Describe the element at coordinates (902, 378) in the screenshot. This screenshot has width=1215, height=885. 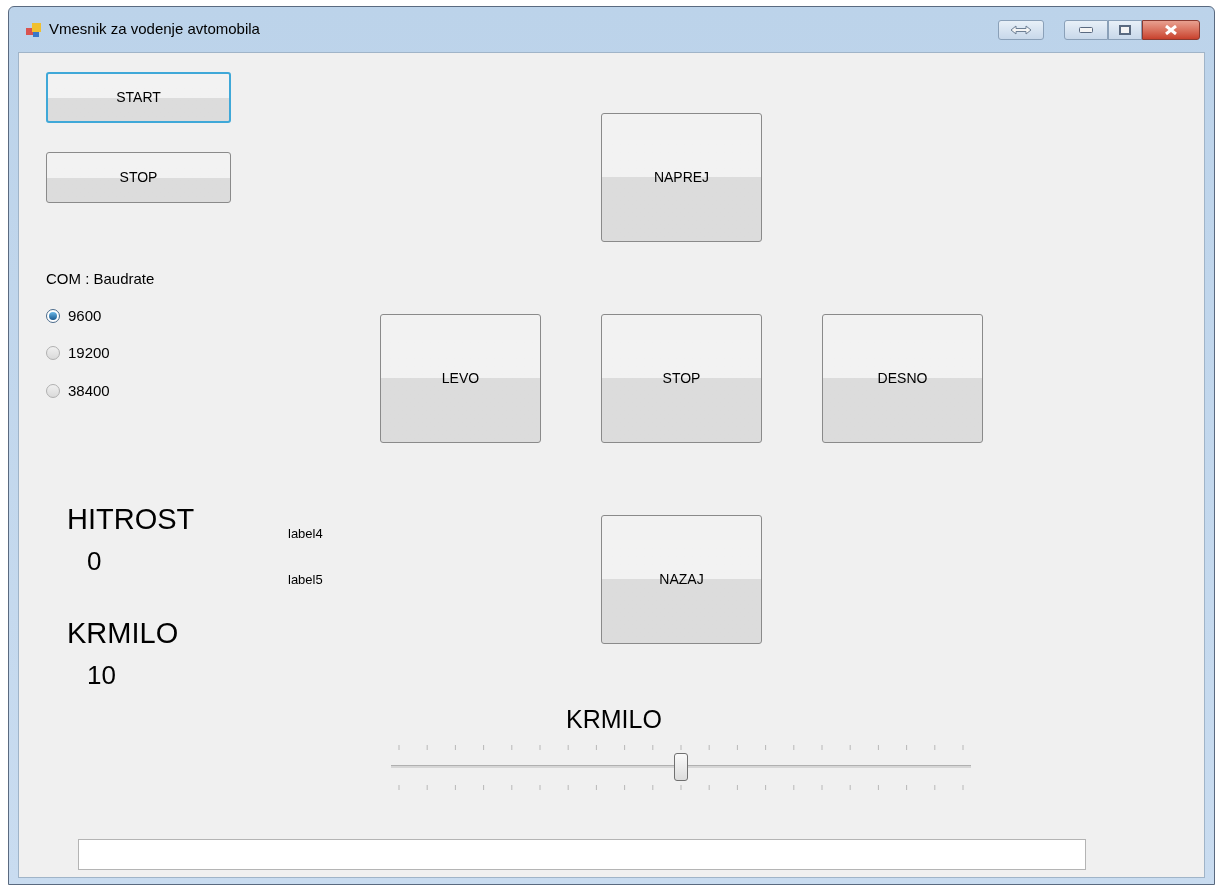
I see `direction-button: DESNO` at that location.